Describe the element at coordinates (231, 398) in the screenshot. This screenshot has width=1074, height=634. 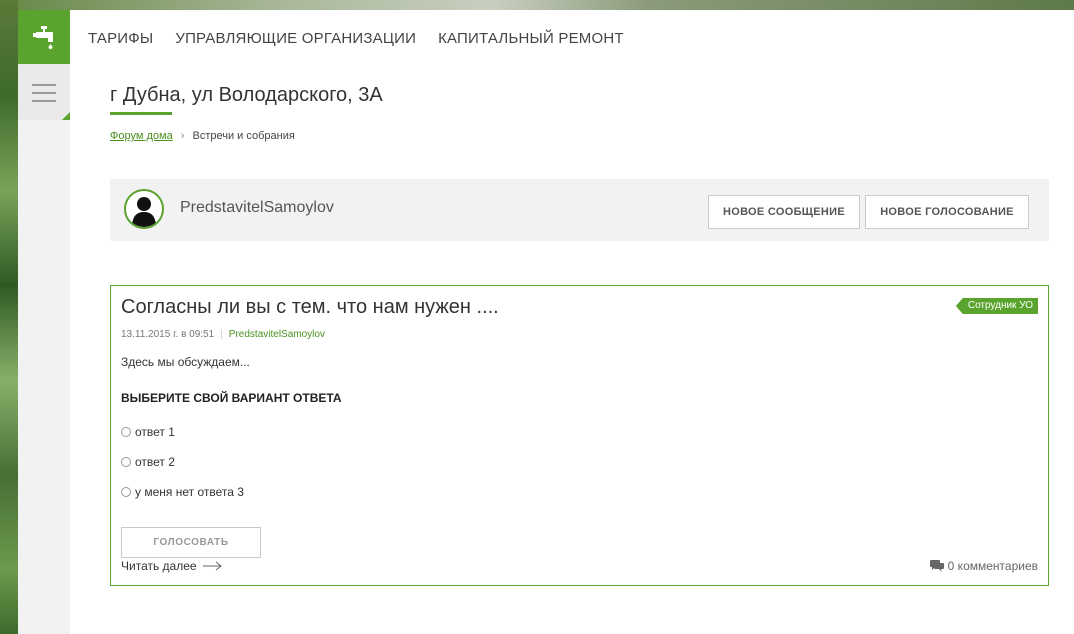
I see `poll-question: ВЫБЕРИТЕ СВОЙ ВАРИАНТ ОТВЕТА` at that location.